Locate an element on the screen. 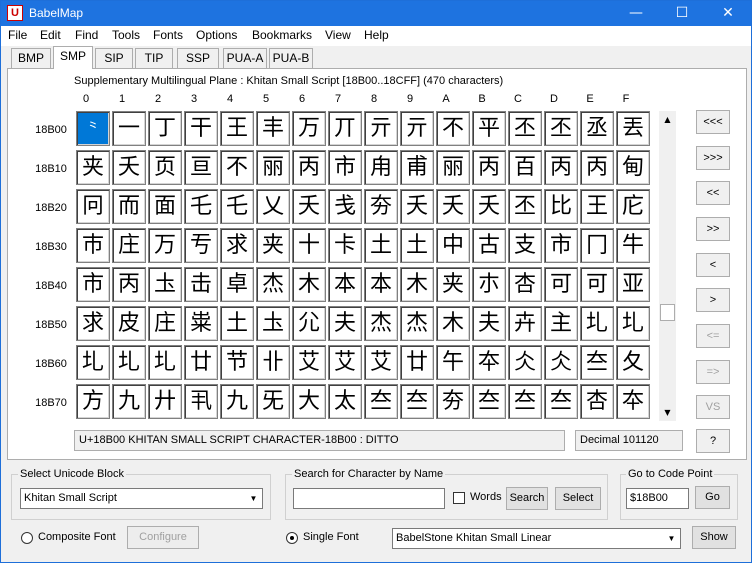 The width and height of the screenshot is (752, 563). character-cell: 冋 is located at coordinates (93, 206).